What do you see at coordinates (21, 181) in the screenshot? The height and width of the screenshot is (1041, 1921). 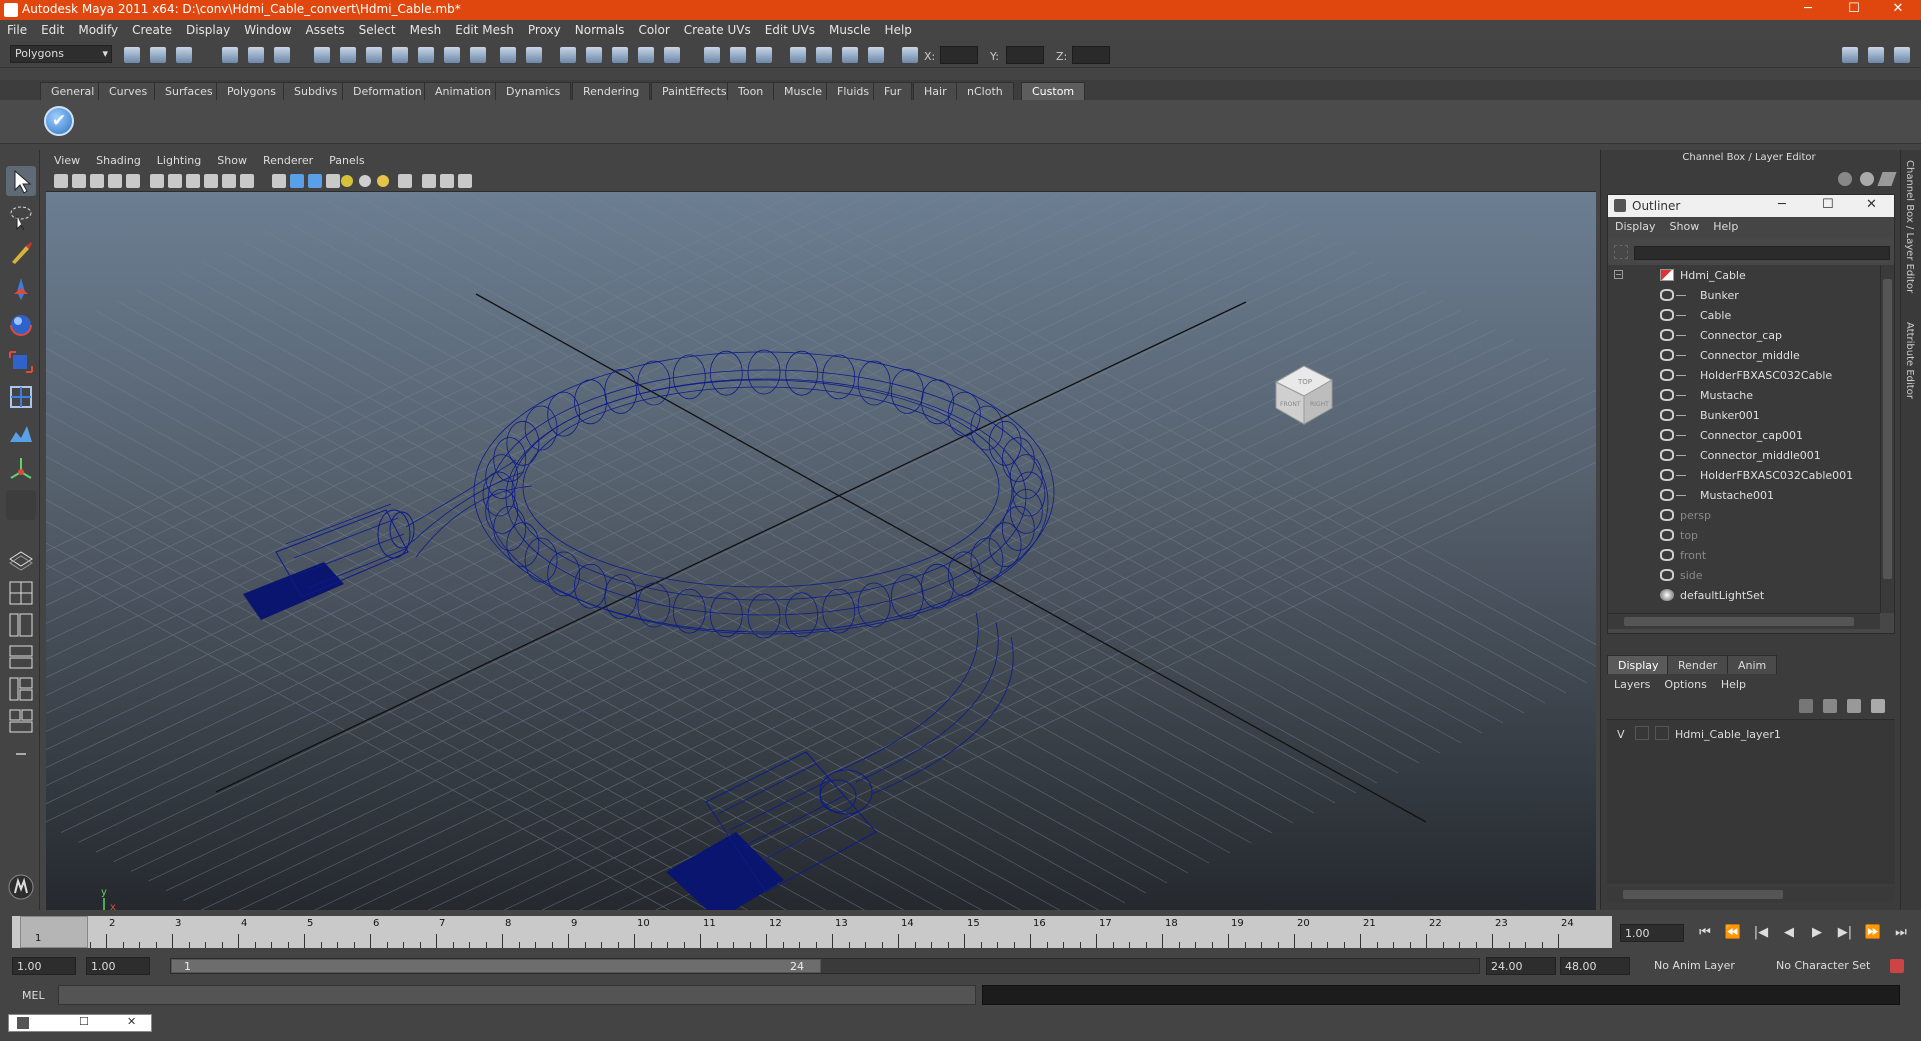 I see `select-tool-icon` at bounding box center [21, 181].